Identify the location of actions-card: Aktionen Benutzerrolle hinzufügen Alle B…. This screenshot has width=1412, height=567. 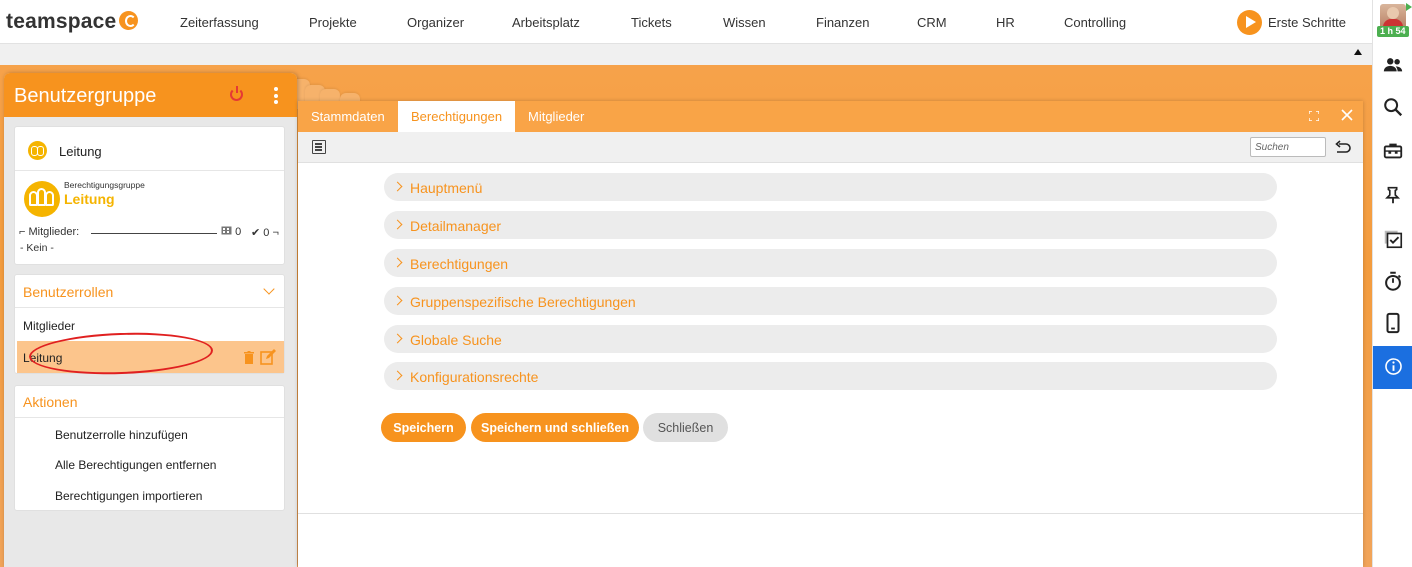
(149, 448).